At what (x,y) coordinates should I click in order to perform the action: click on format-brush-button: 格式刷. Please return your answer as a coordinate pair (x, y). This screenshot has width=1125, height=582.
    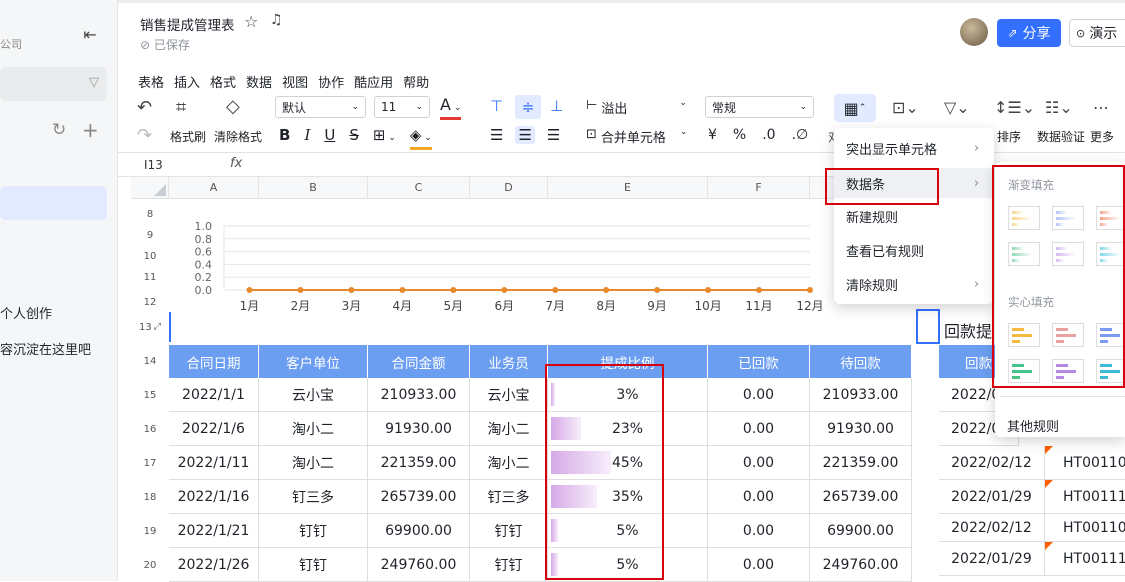
    Looking at the image, I should click on (188, 136).